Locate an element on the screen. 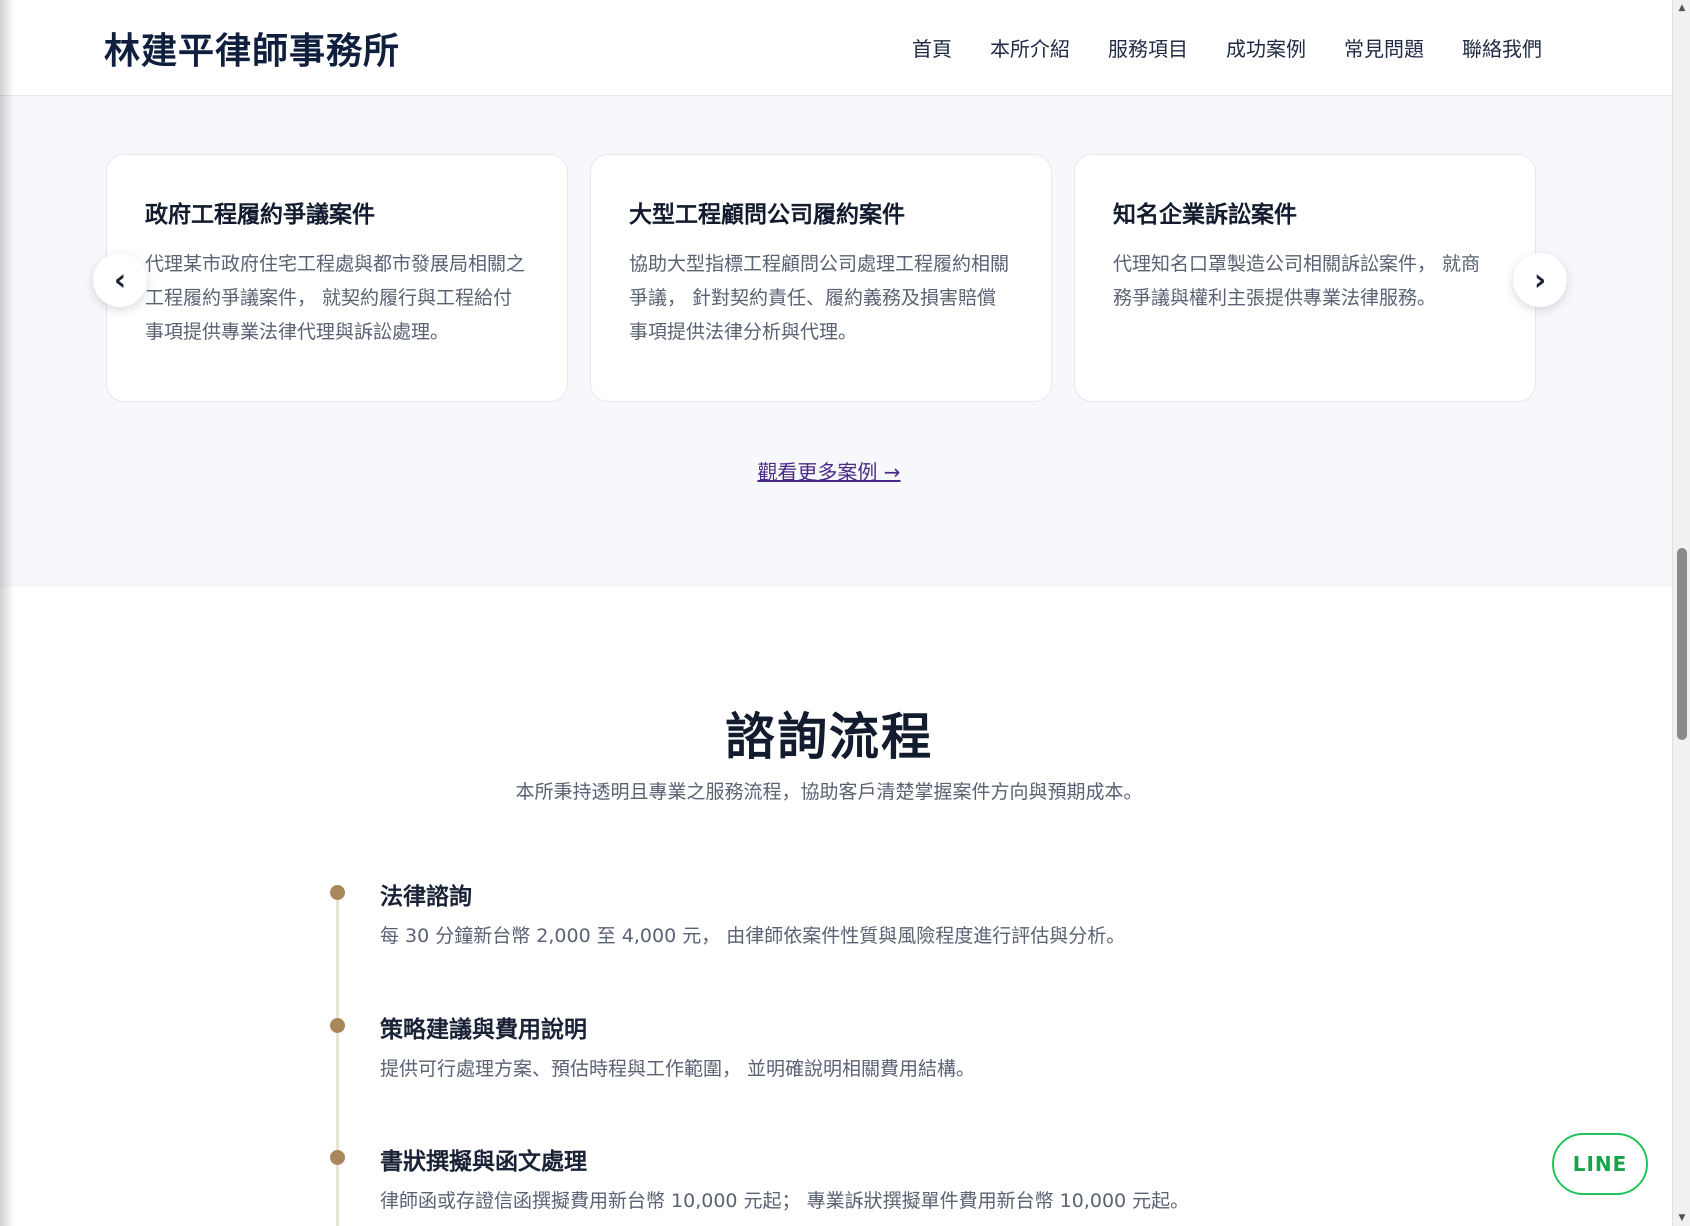 This screenshot has height=1226, width=1690. chevron-right-icon: › is located at coordinates (1540, 280).